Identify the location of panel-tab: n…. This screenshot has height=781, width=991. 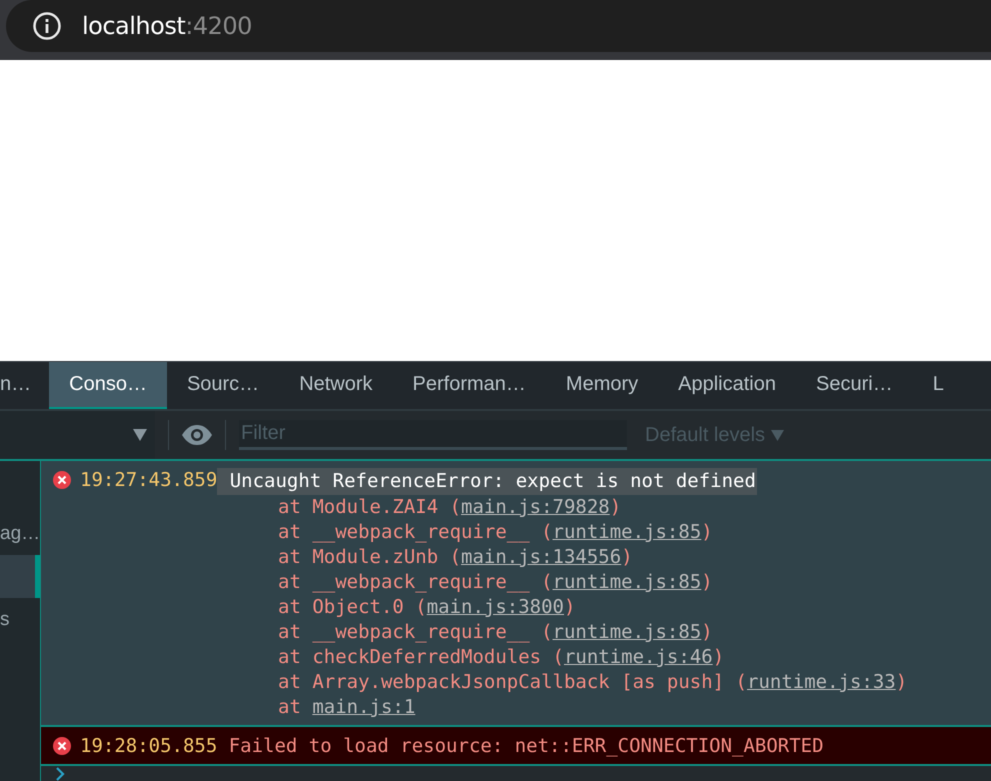
(25, 385).